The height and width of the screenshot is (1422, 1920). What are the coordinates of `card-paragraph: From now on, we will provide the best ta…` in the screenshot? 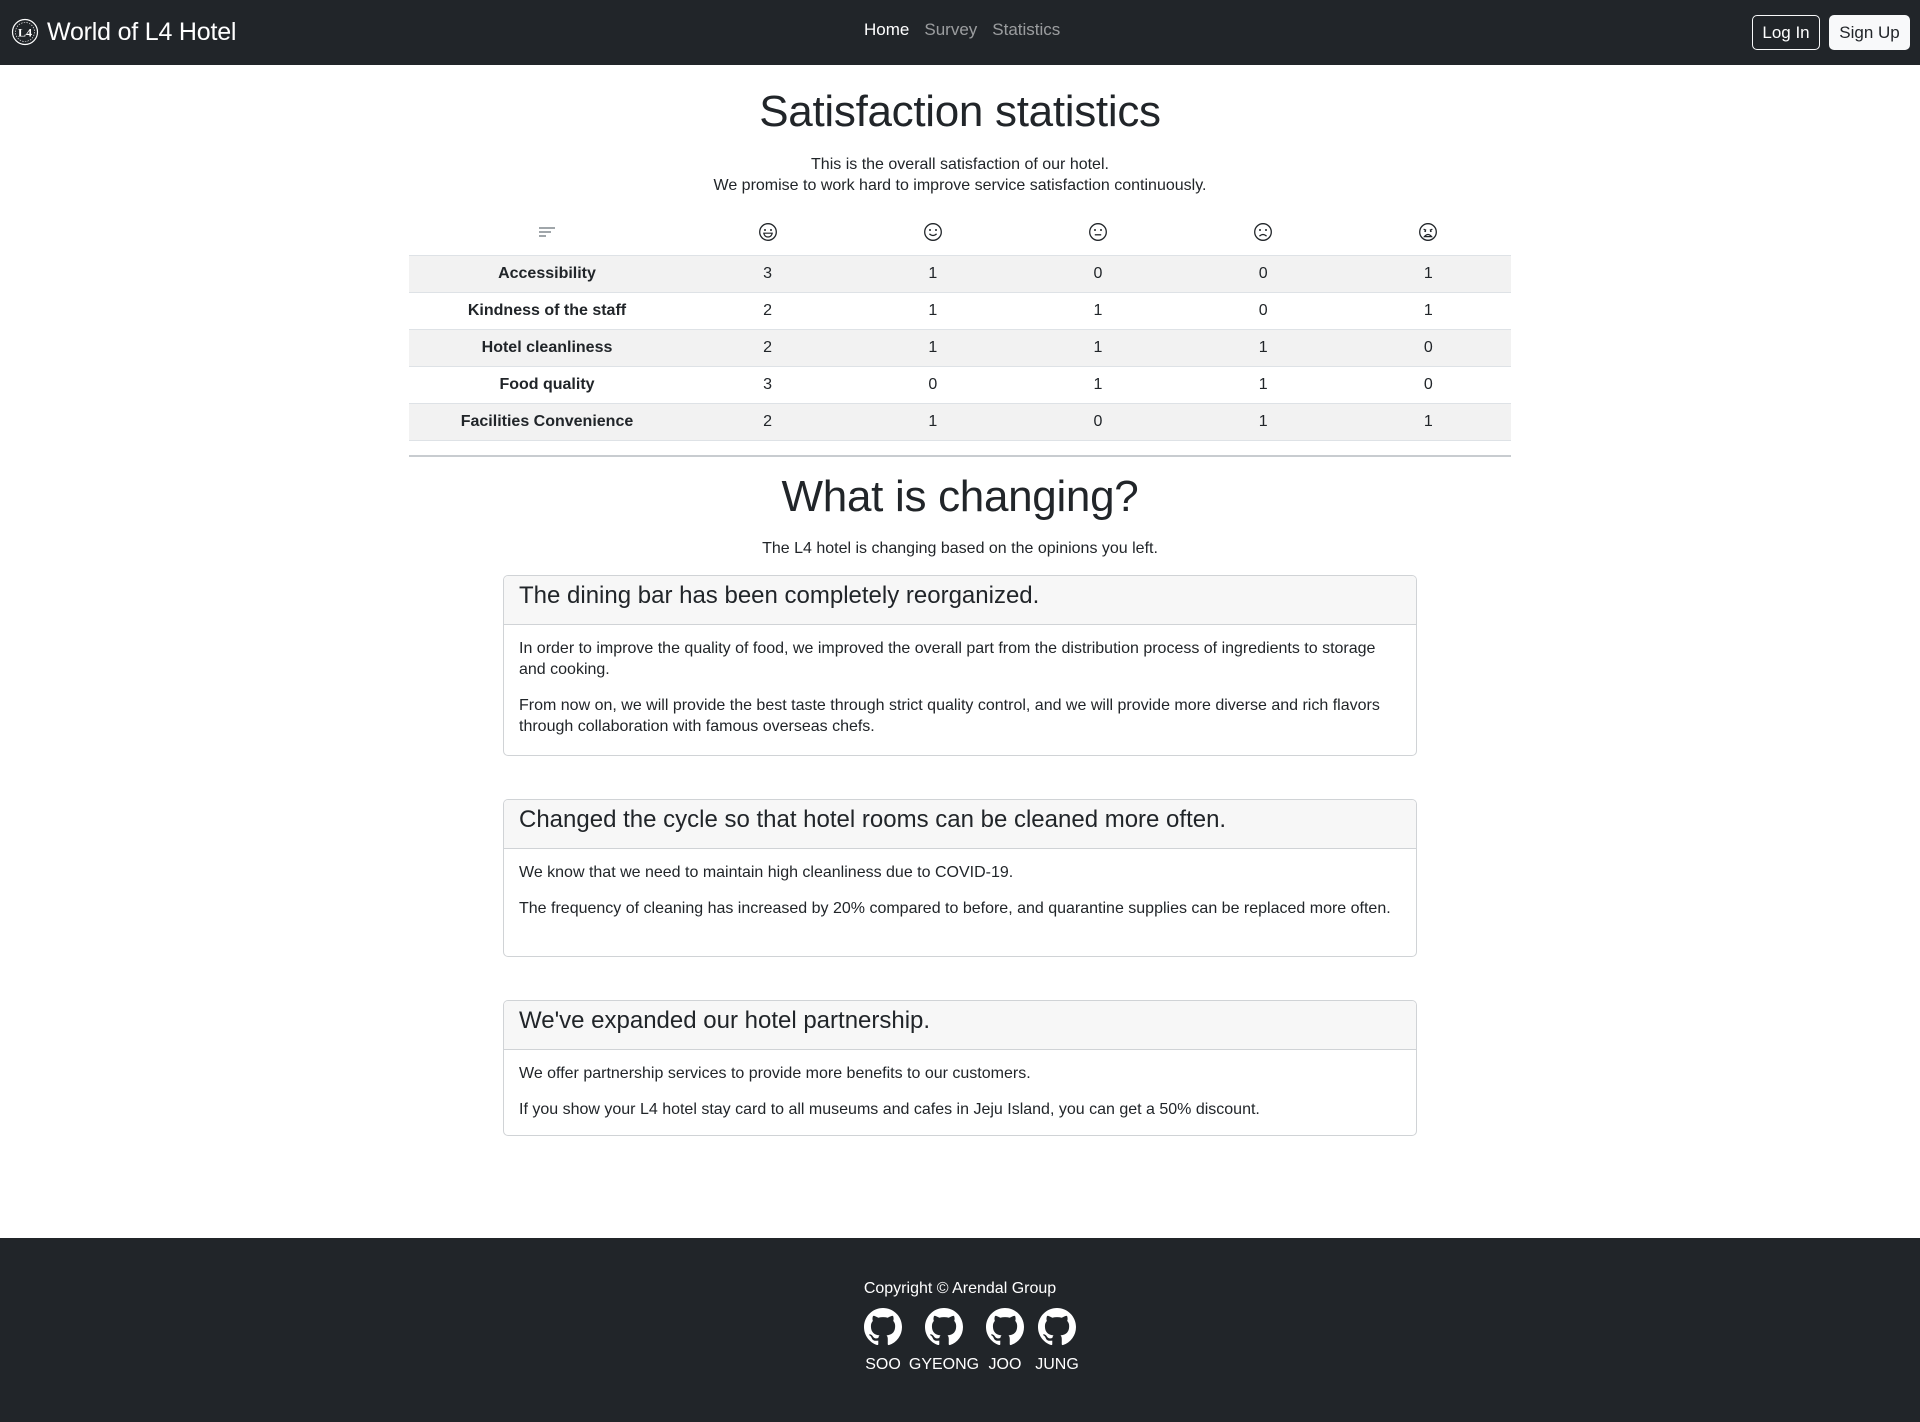 It's located at (949, 716).